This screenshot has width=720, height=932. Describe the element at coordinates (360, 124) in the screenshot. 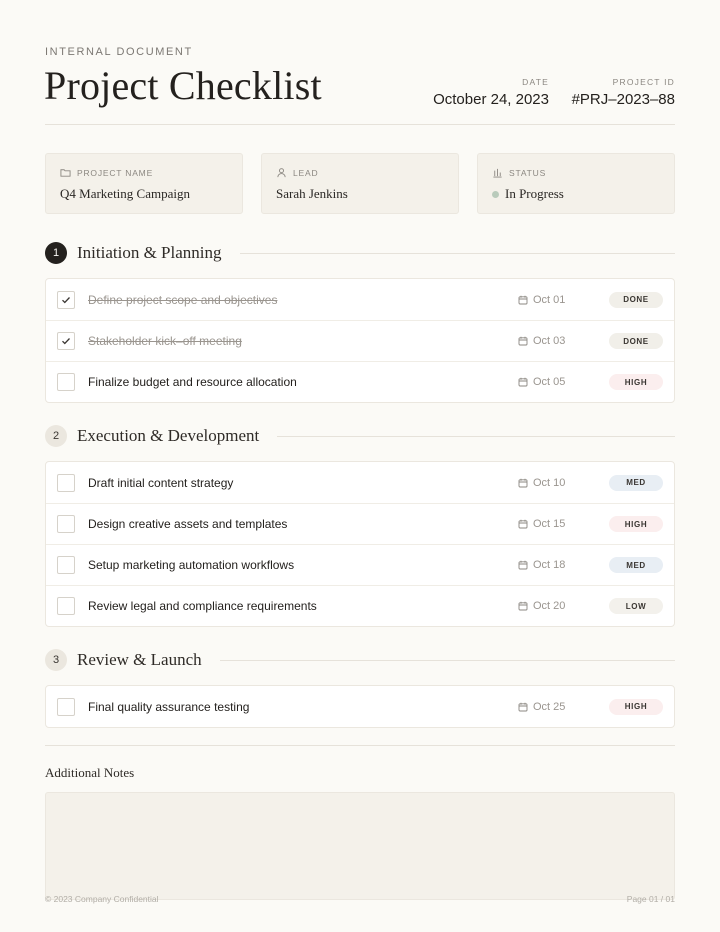

I see `header-divider` at that location.